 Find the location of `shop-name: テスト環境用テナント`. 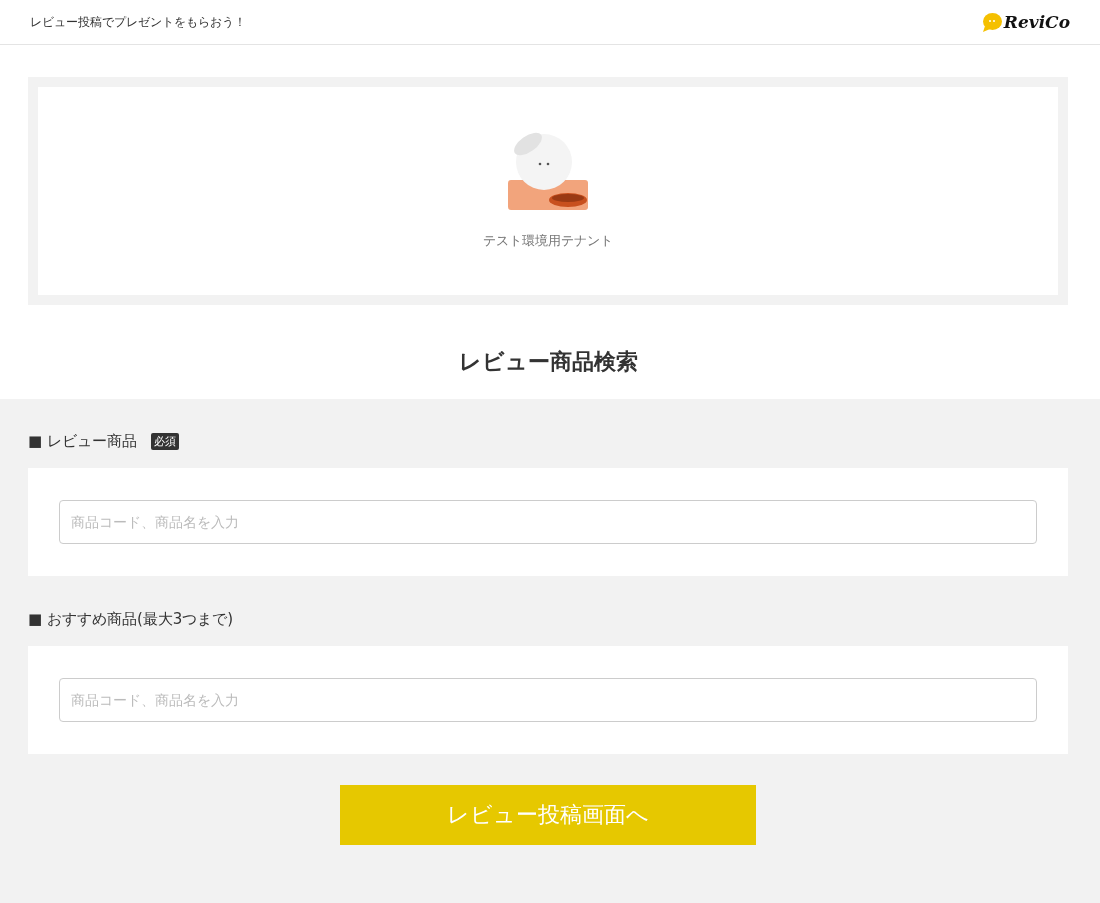

shop-name: テスト環境用テナント is located at coordinates (548, 241).